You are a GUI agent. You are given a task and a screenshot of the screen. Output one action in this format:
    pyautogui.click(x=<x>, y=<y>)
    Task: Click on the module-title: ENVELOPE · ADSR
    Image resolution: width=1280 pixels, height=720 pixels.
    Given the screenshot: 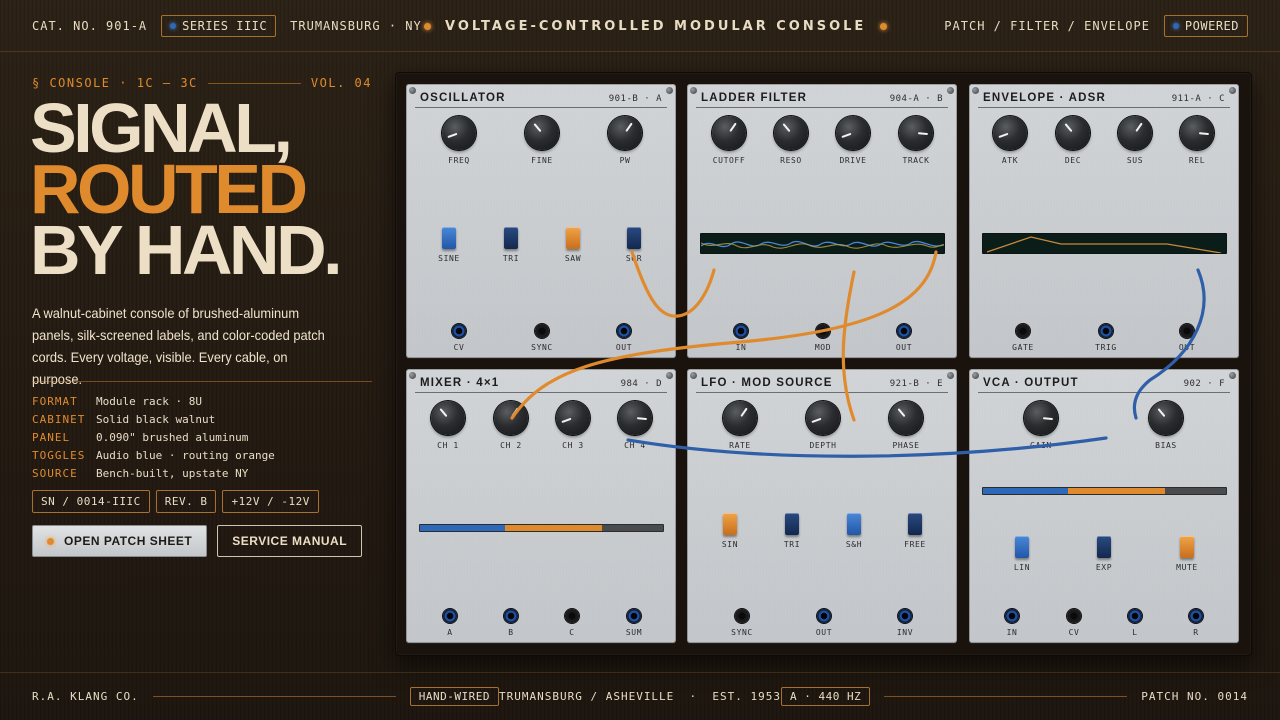 What is the action you would take?
    pyautogui.click(x=1045, y=98)
    